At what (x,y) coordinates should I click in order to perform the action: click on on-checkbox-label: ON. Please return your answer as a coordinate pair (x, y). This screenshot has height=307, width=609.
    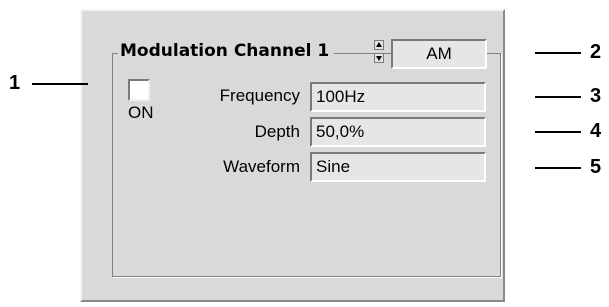
    Looking at the image, I should click on (141, 112).